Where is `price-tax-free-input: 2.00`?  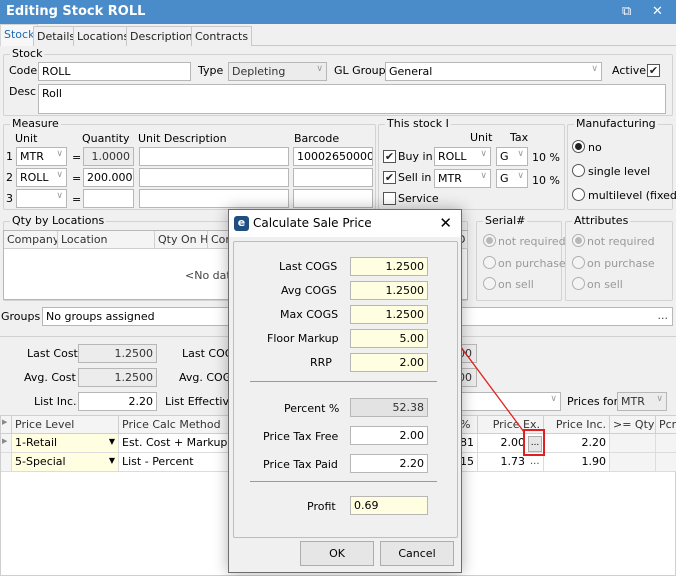
price-tax-free-input: 2.00 is located at coordinates (389, 435).